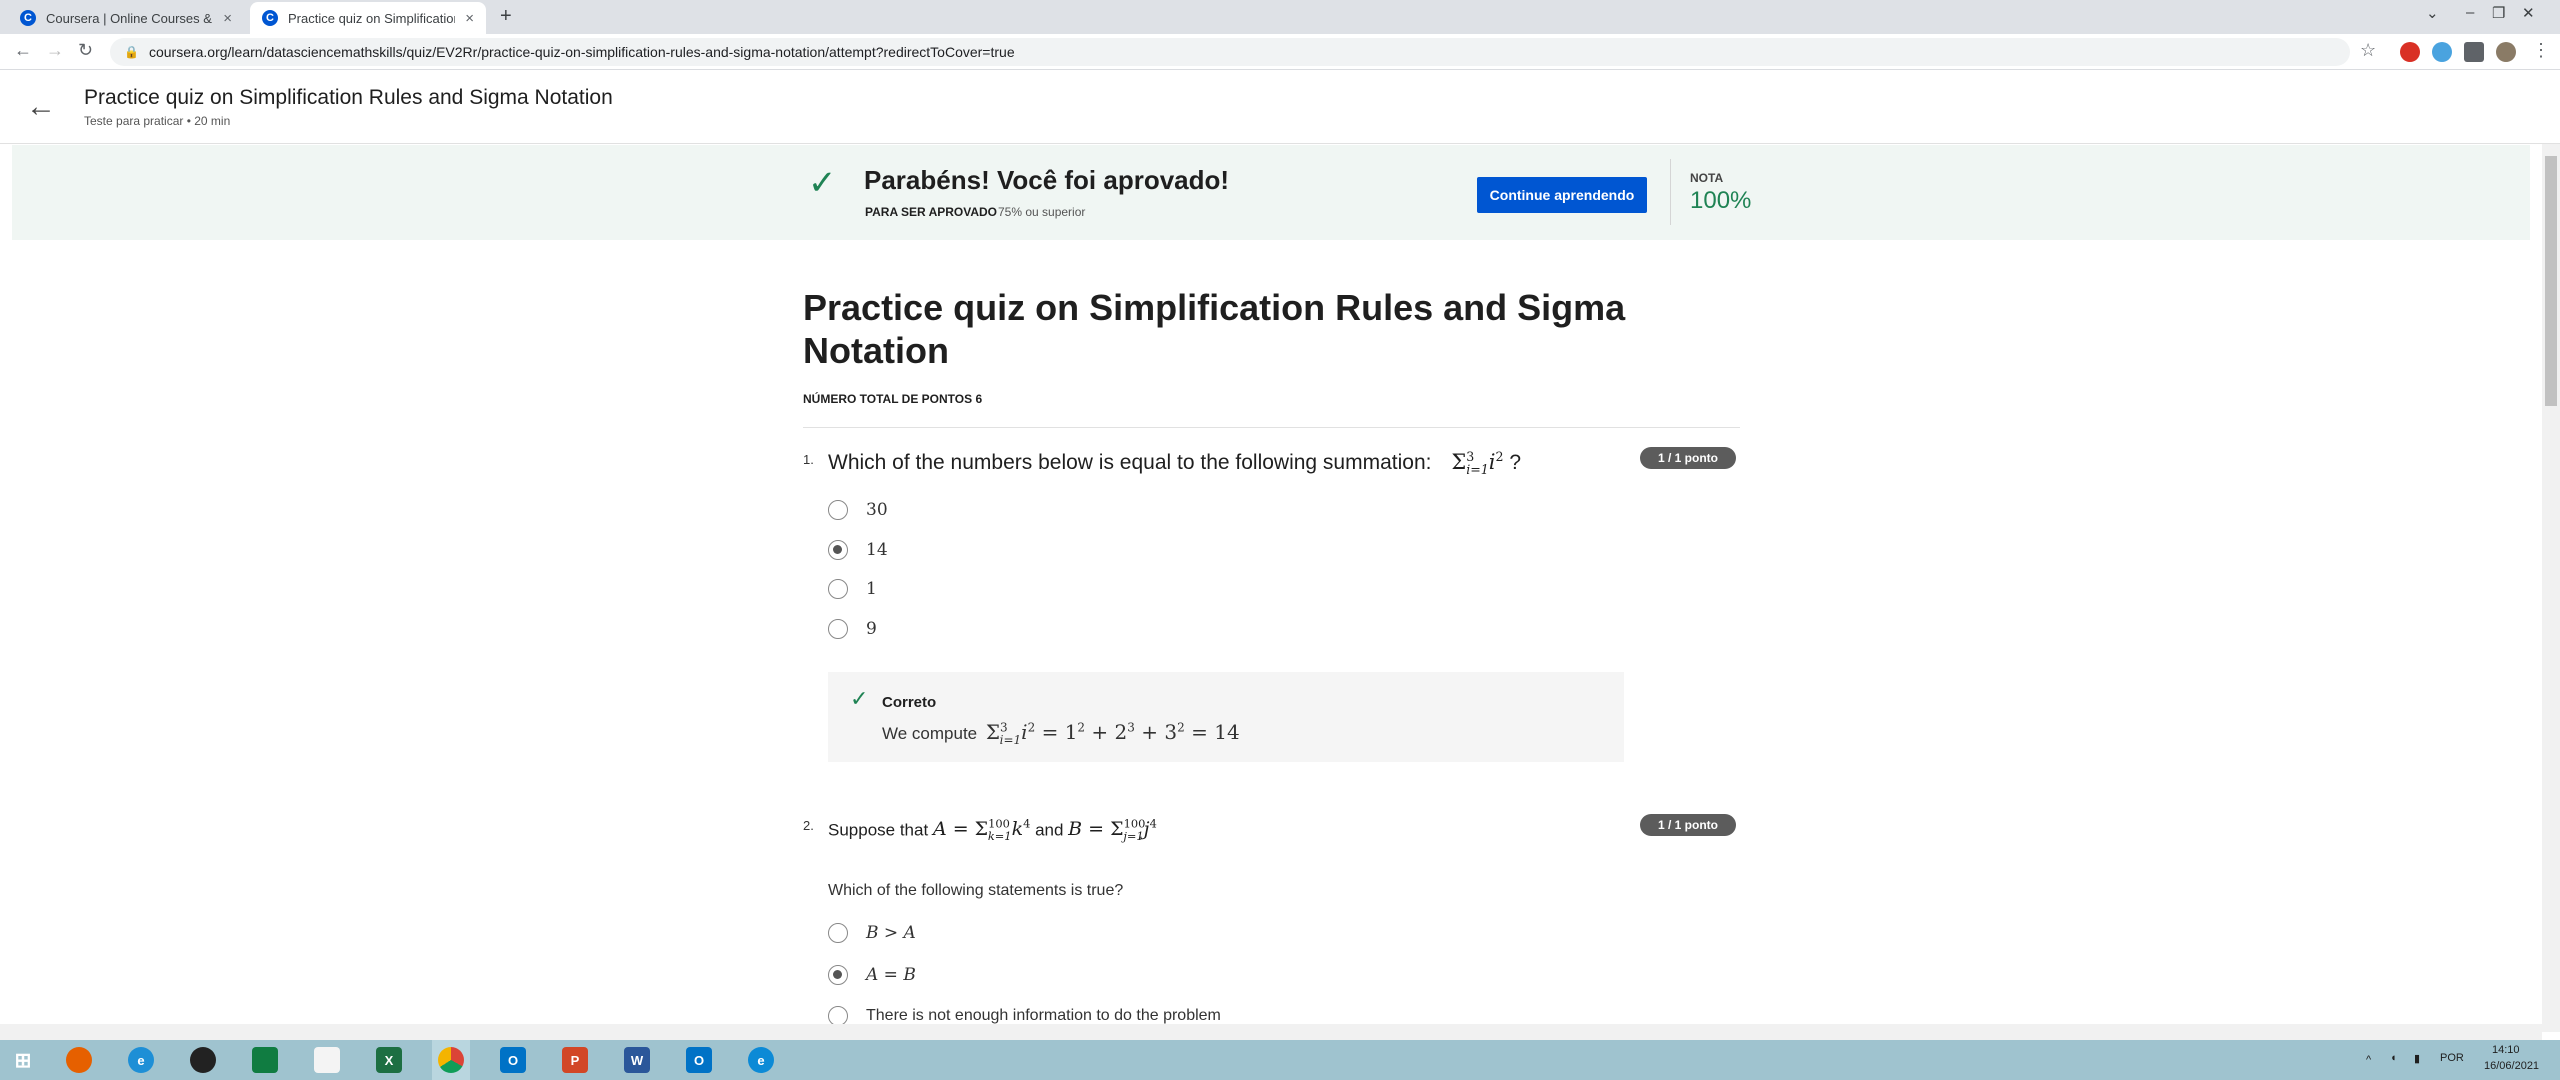 The height and width of the screenshot is (1080, 2560). I want to click on new-tab-button: +, so click(506, 16).